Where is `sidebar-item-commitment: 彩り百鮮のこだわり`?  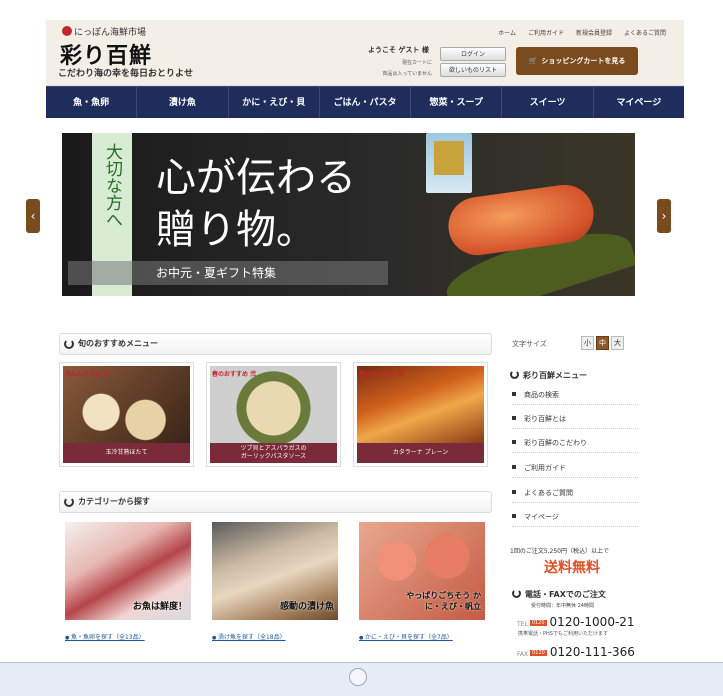 sidebar-item-commitment: 彩り百鮮のこだわり is located at coordinates (575, 443).